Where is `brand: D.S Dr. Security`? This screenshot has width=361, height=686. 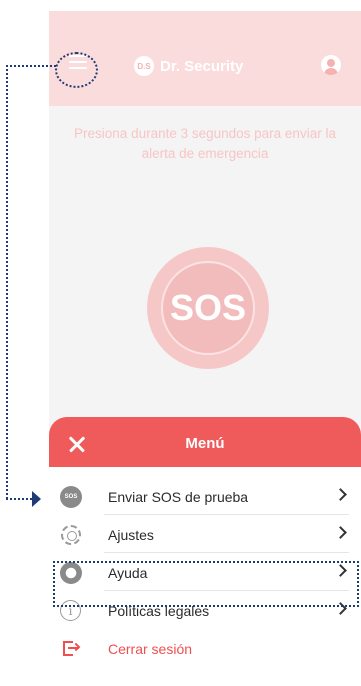 brand: D.S Dr. Security is located at coordinates (188, 66).